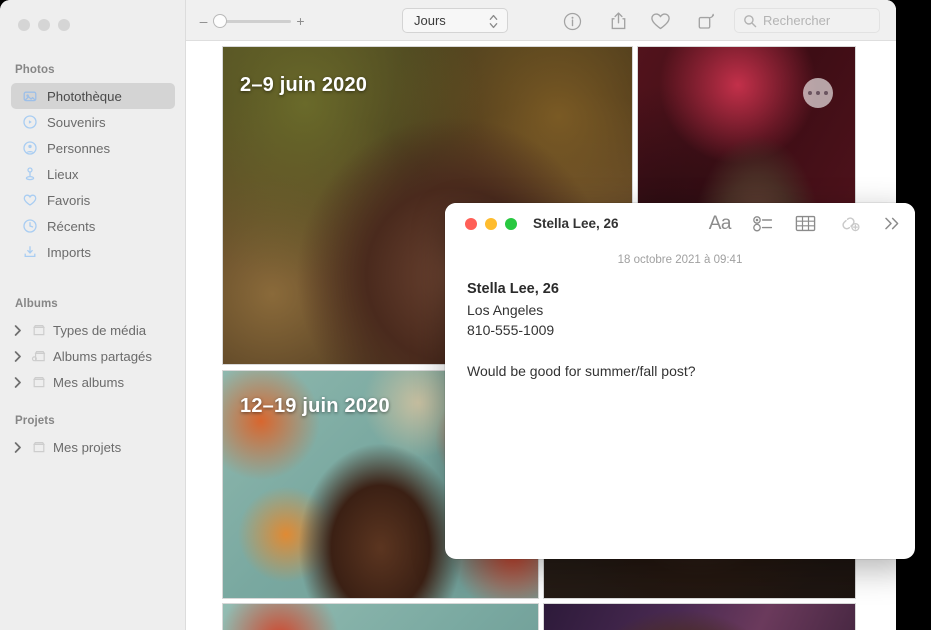 This screenshot has height=630, width=931. Describe the element at coordinates (63, 174) in the screenshot. I see `sidebar-item-label: Lieux` at that location.